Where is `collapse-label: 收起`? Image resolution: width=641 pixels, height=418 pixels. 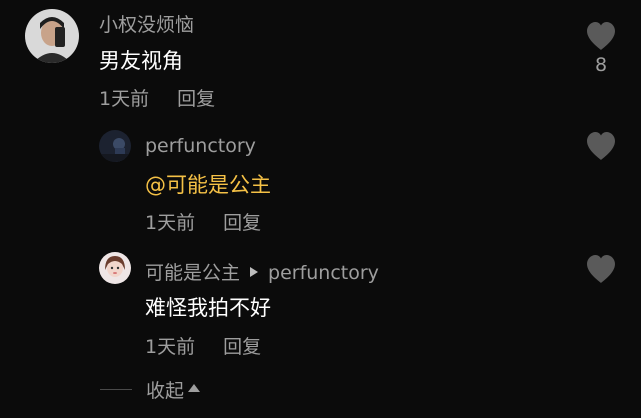 collapse-label: 收起 is located at coordinates (165, 390).